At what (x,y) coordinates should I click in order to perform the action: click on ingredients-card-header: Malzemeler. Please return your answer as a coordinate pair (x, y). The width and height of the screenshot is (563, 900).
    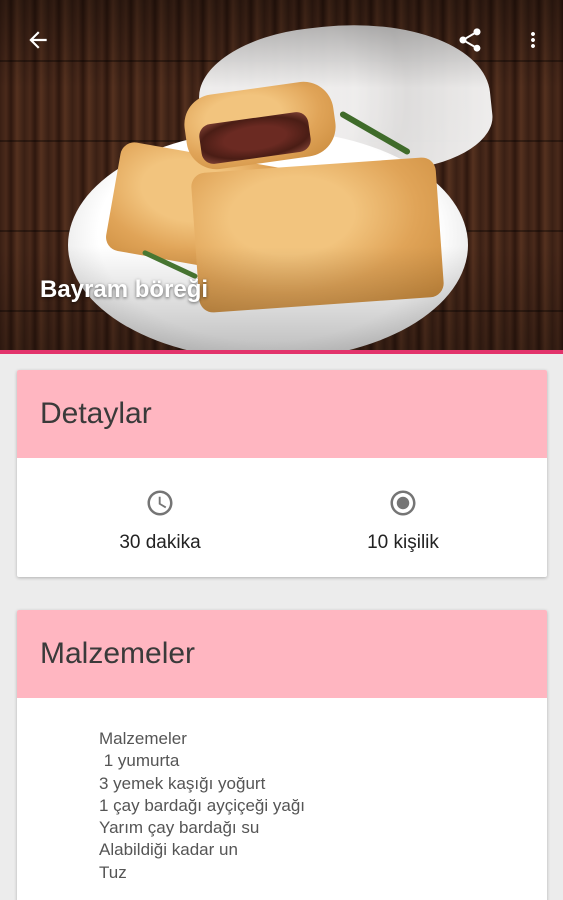
    Looking at the image, I should click on (282, 654).